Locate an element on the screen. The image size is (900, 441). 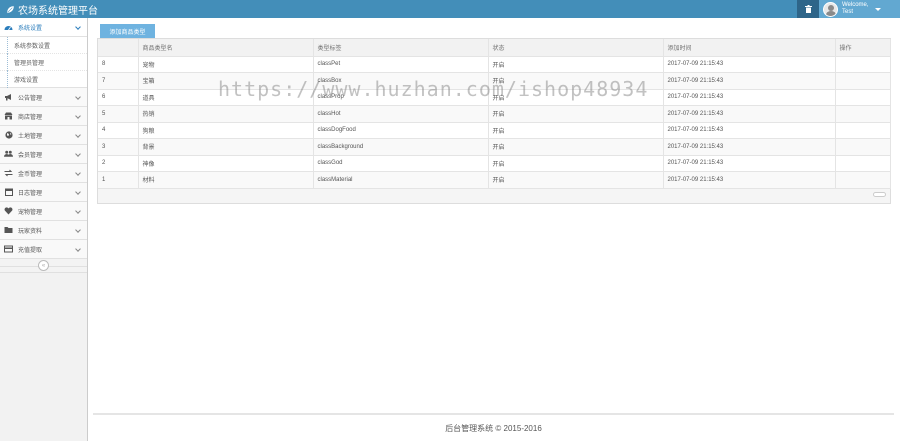
column-header-actions: 操作 is located at coordinates (863, 48).